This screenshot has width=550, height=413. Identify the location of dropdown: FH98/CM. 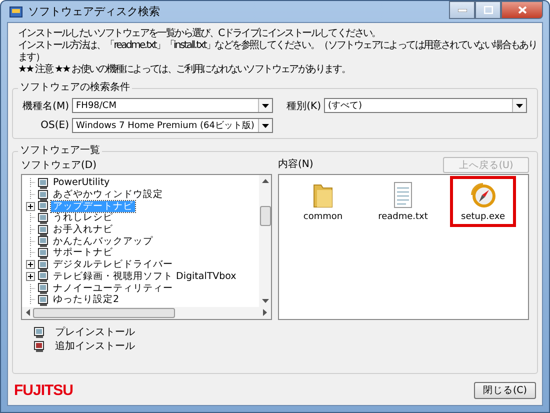
(172, 105).